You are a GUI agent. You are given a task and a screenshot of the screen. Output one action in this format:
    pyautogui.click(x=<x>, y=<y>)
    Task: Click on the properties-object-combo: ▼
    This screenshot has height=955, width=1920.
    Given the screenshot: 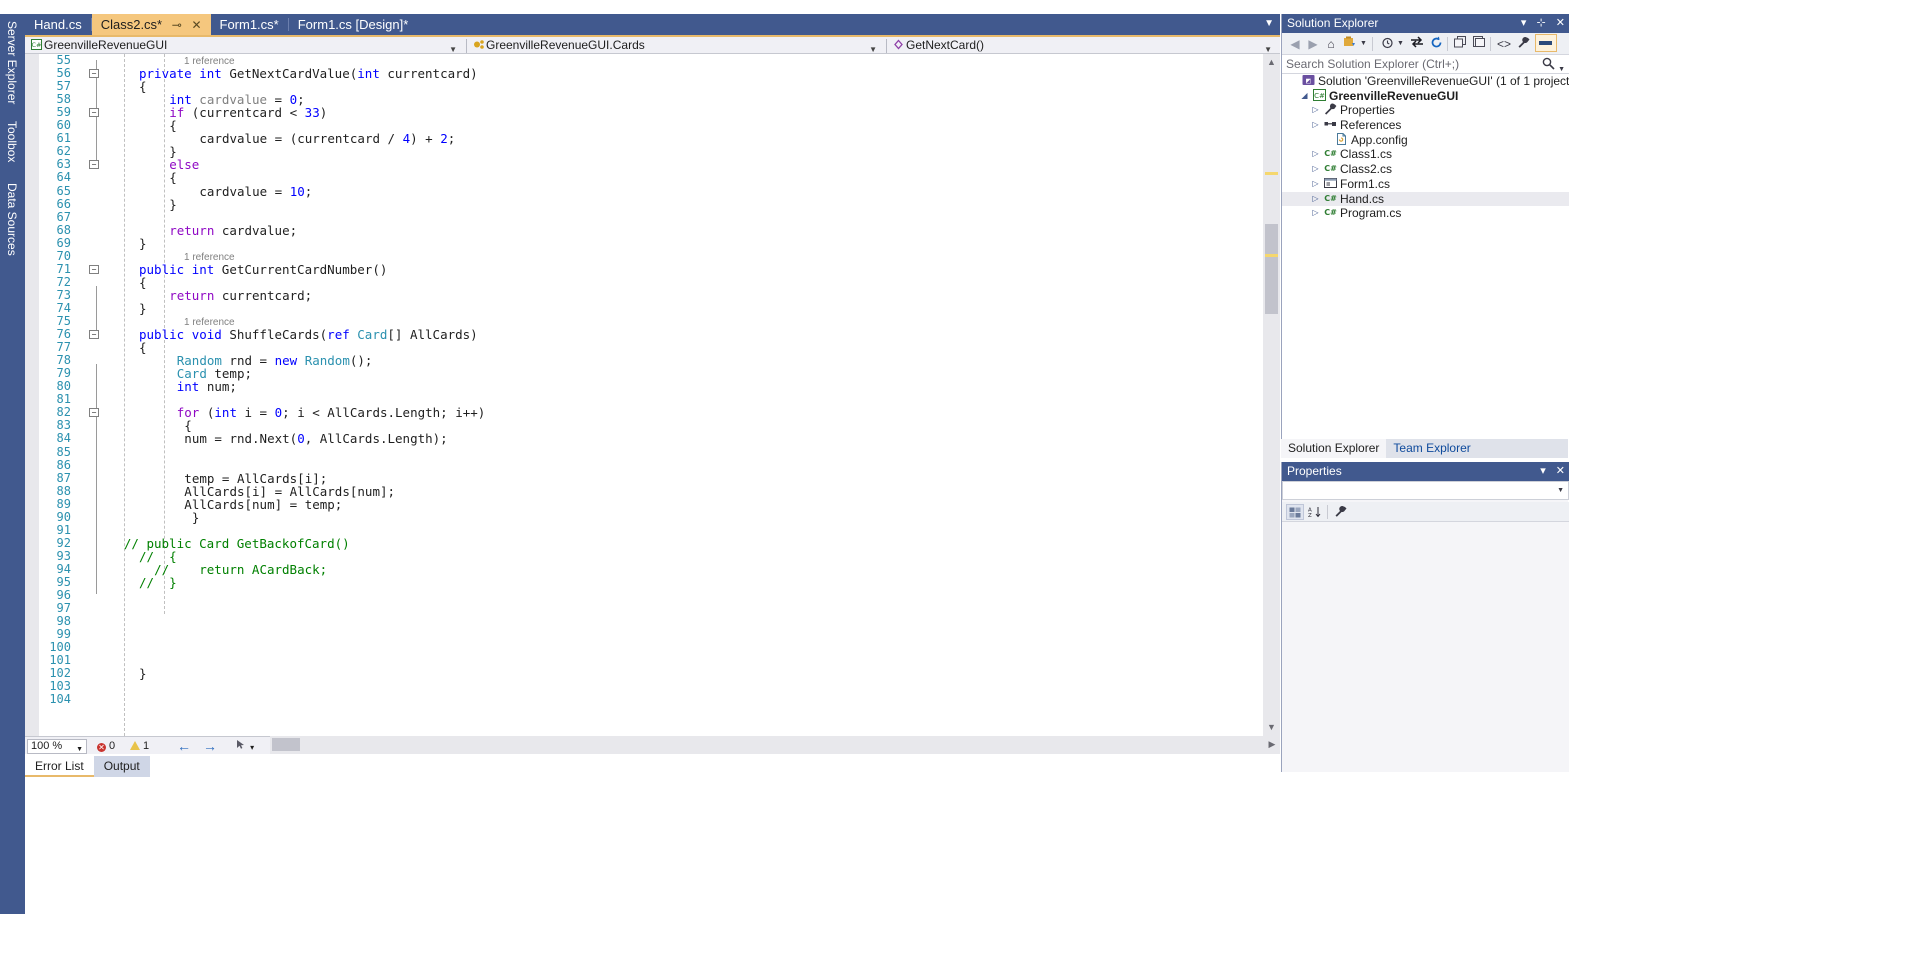 What is the action you would take?
    pyautogui.click(x=1425, y=490)
    